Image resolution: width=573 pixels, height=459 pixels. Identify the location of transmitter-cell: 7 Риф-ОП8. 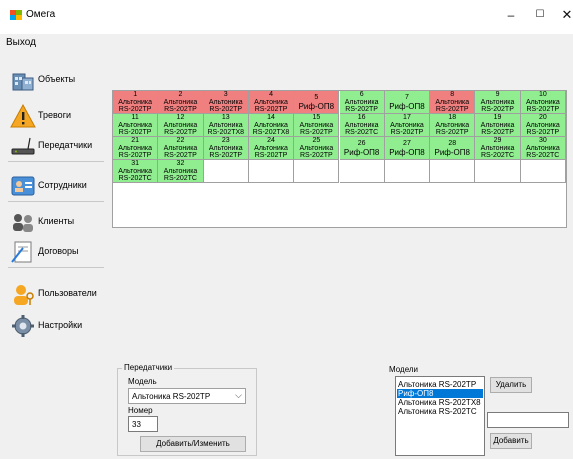
(407, 102).